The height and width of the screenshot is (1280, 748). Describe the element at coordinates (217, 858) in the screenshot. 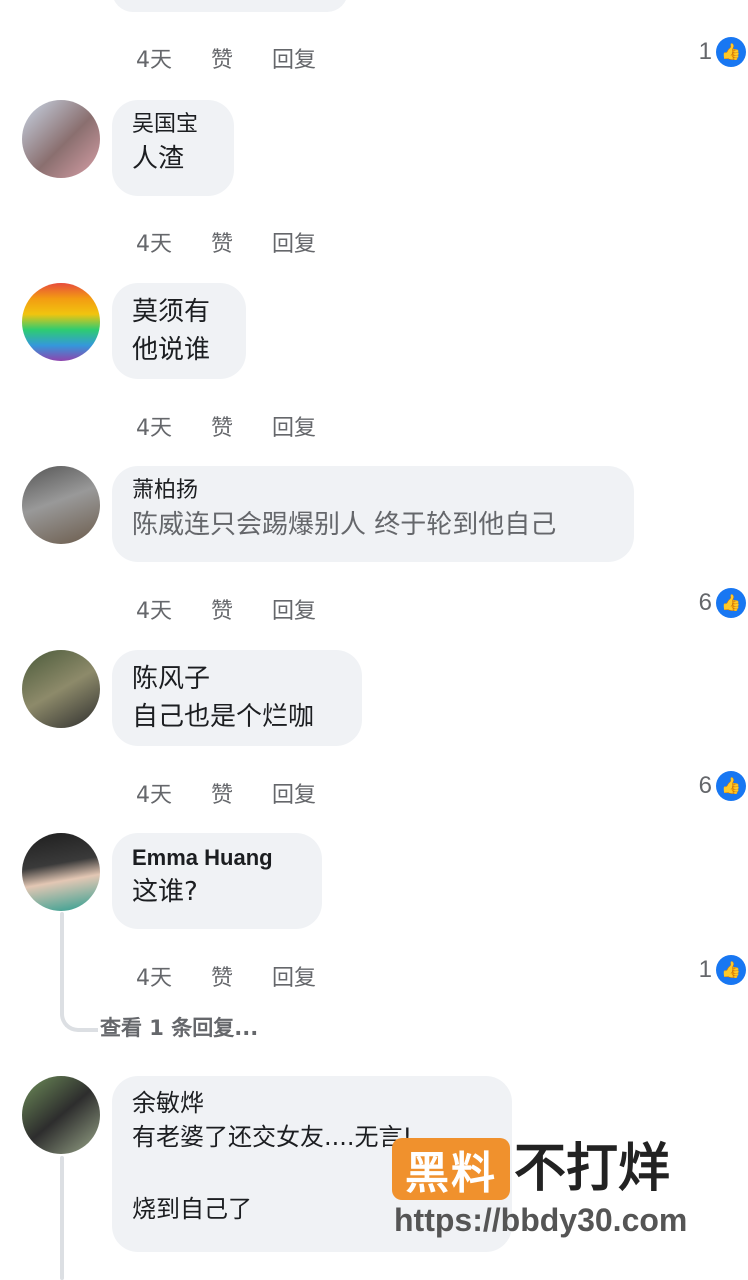

I see `commenter-name: Emma Huang` at that location.